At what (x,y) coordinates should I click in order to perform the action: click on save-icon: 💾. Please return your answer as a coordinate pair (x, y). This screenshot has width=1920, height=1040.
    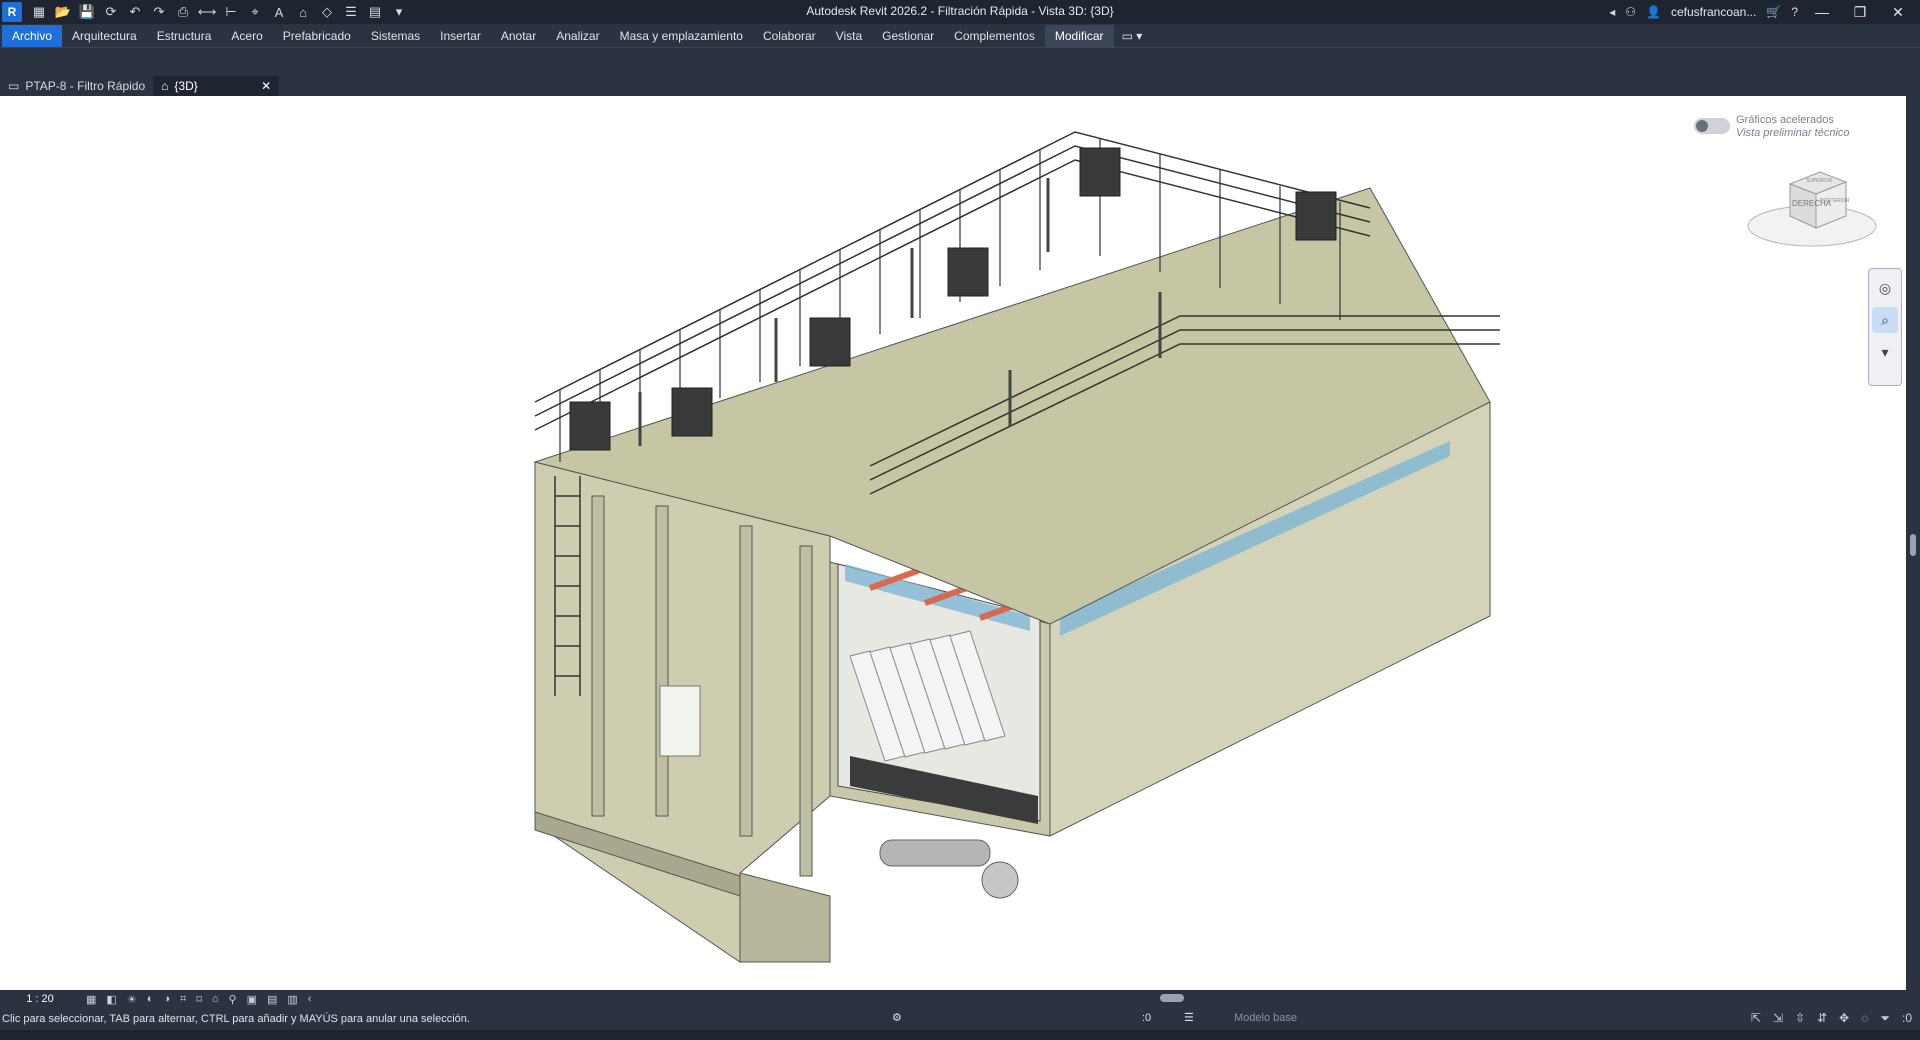
    Looking at the image, I should click on (87, 12).